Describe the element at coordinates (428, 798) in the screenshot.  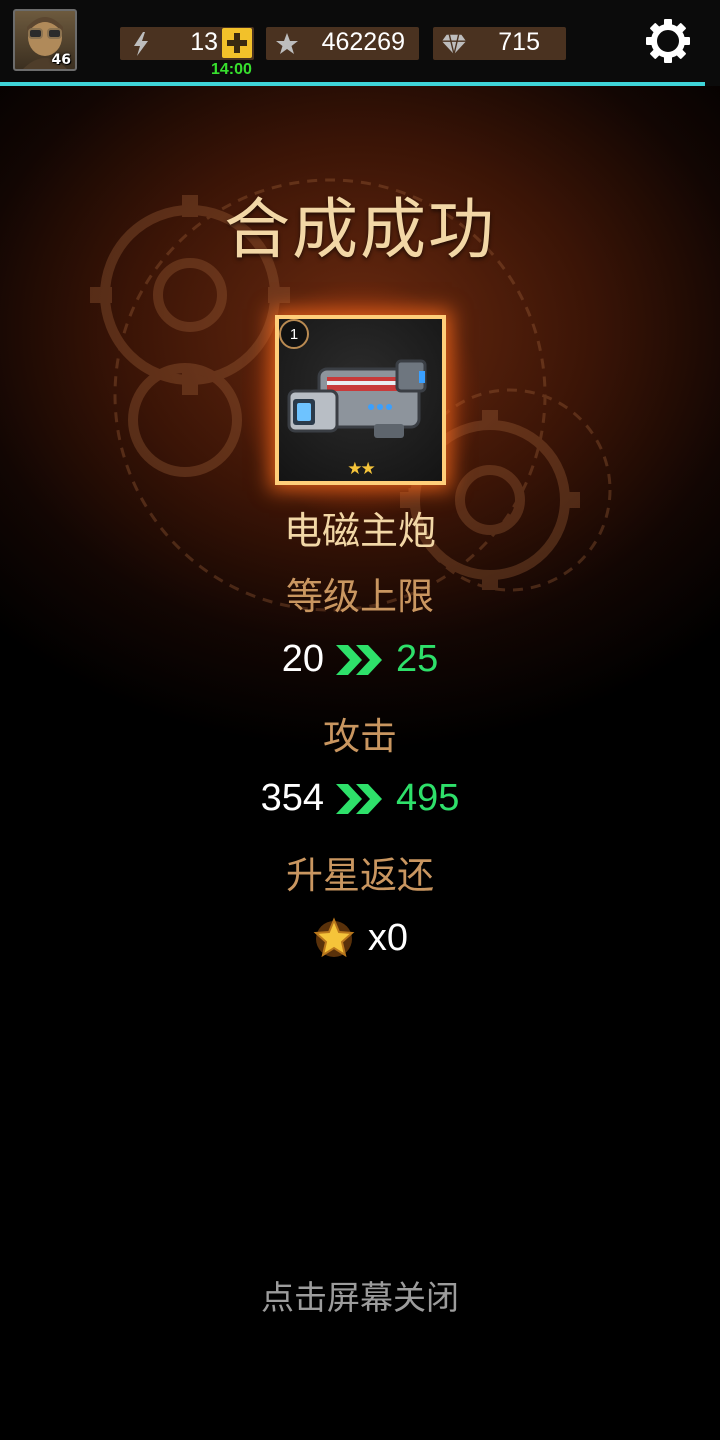
I see `attack-to: 495` at that location.